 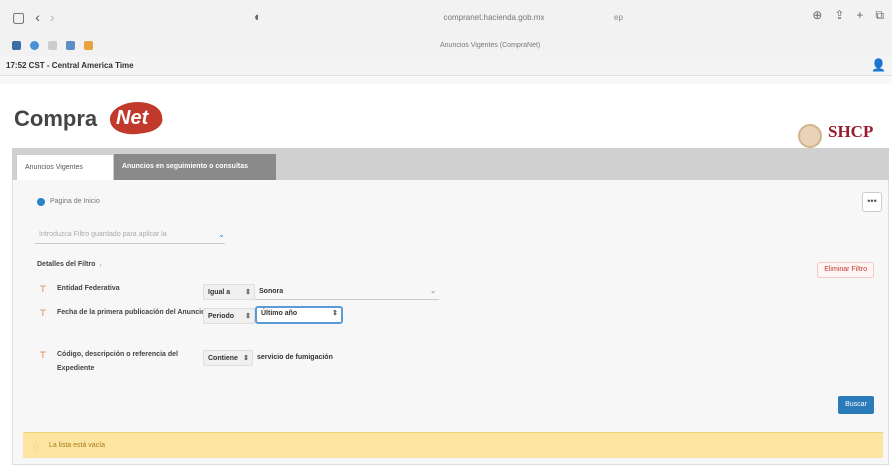 I want to click on tabs-overview-icon: ⧉, so click(x=879, y=15).